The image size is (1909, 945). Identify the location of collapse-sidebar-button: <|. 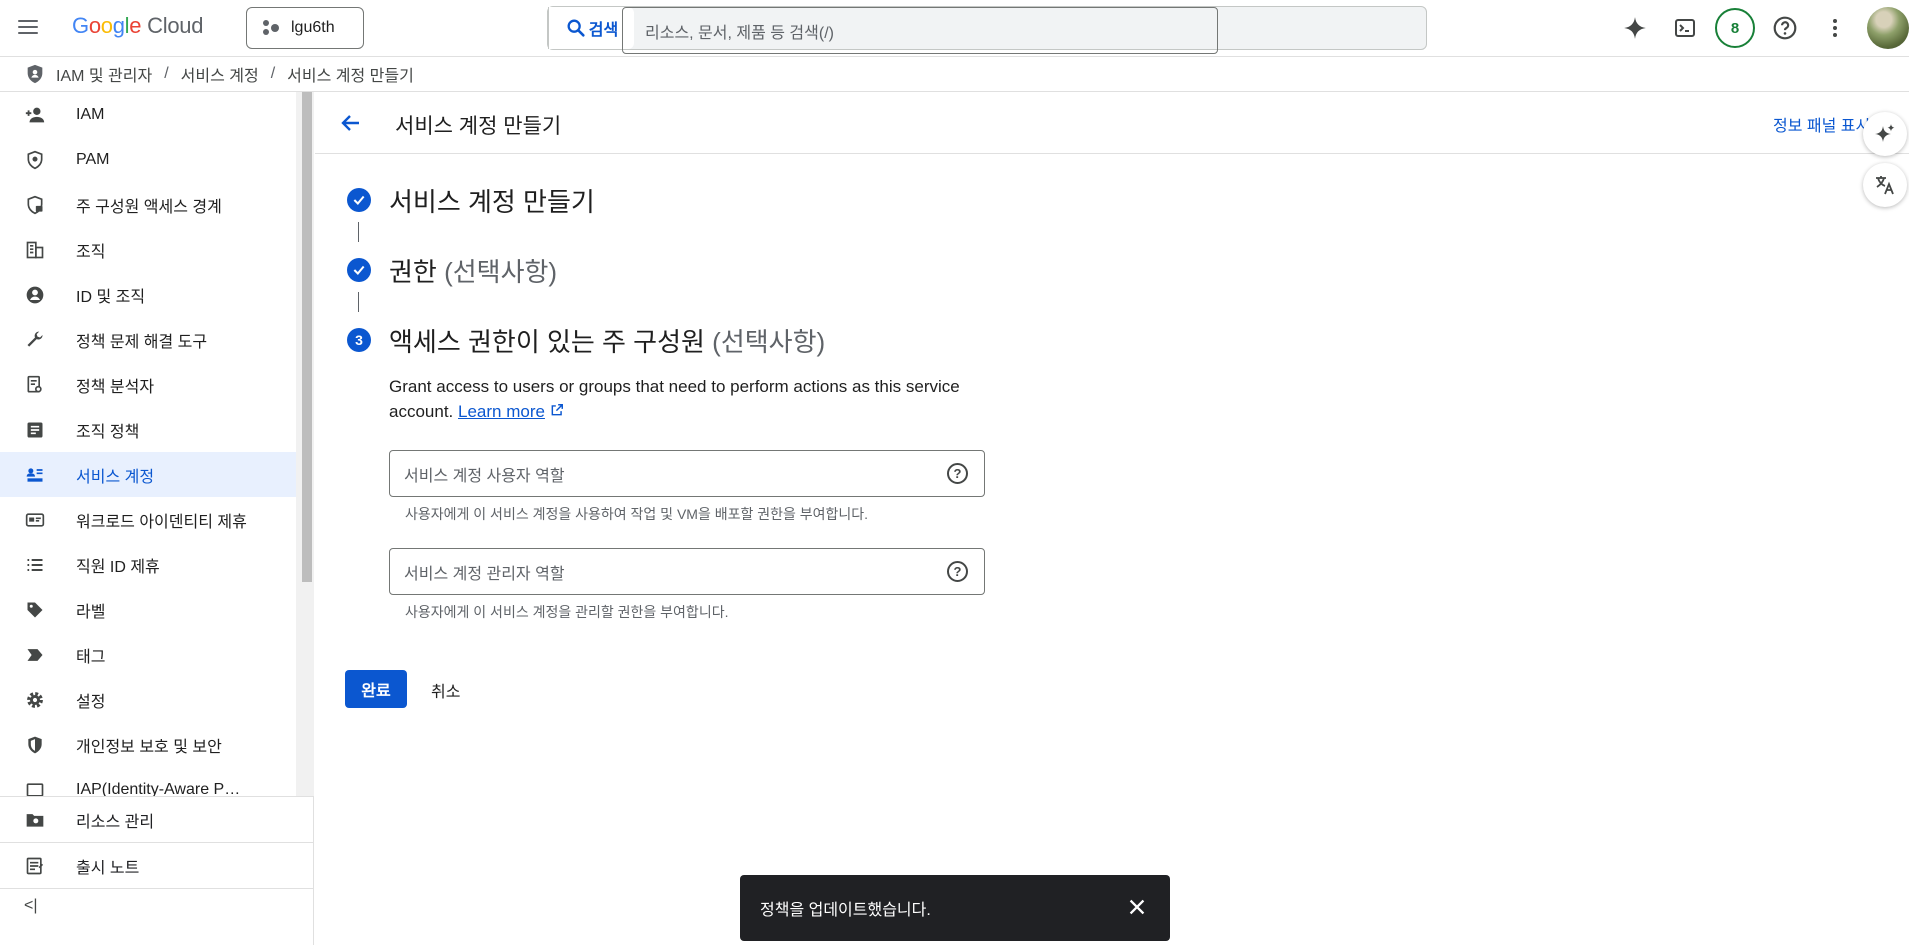
(31, 906).